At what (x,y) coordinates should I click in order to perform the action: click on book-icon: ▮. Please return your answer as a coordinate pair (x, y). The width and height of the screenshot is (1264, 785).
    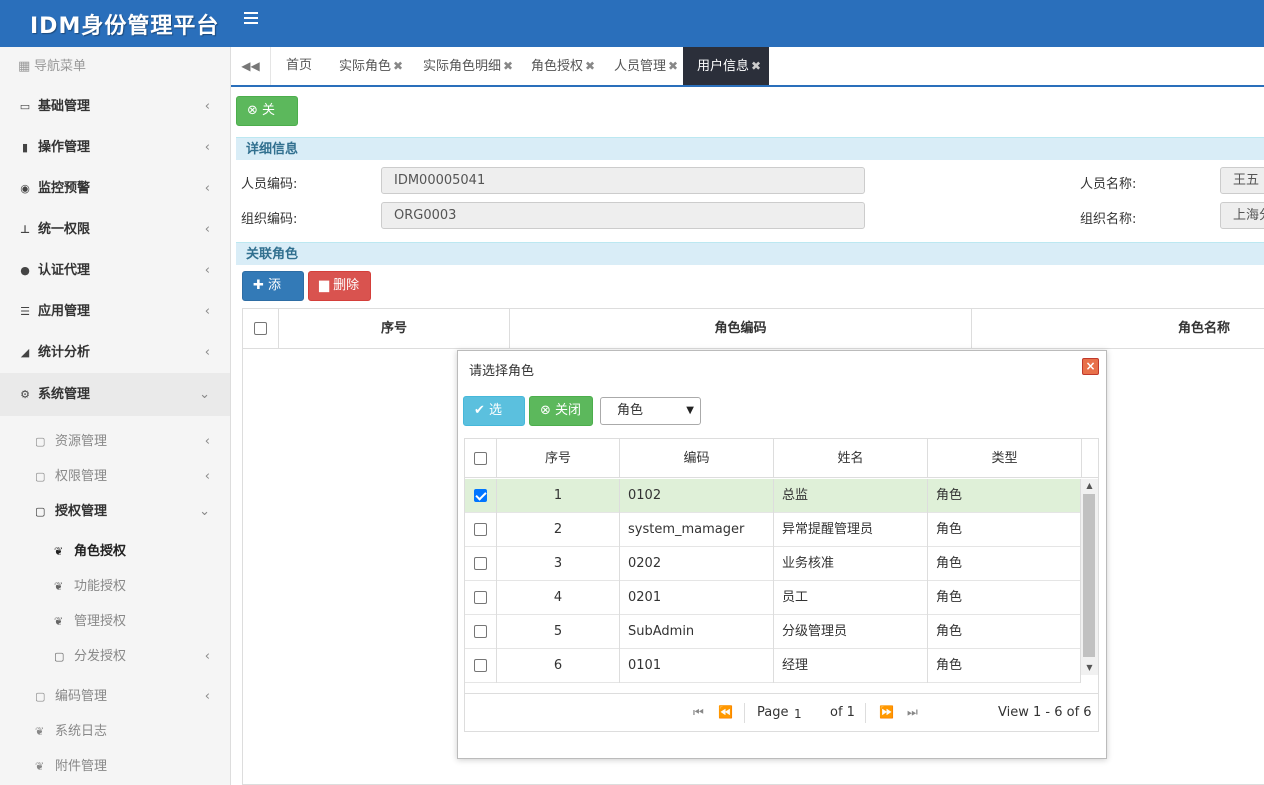
    Looking at the image, I should click on (25, 147).